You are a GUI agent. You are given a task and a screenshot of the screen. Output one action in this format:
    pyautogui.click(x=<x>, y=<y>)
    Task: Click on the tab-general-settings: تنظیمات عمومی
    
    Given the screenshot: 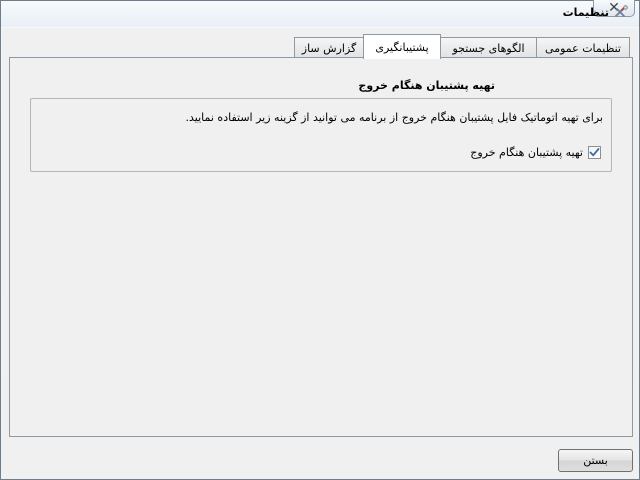 What is the action you would take?
    pyautogui.click(x=583, y=47)
    